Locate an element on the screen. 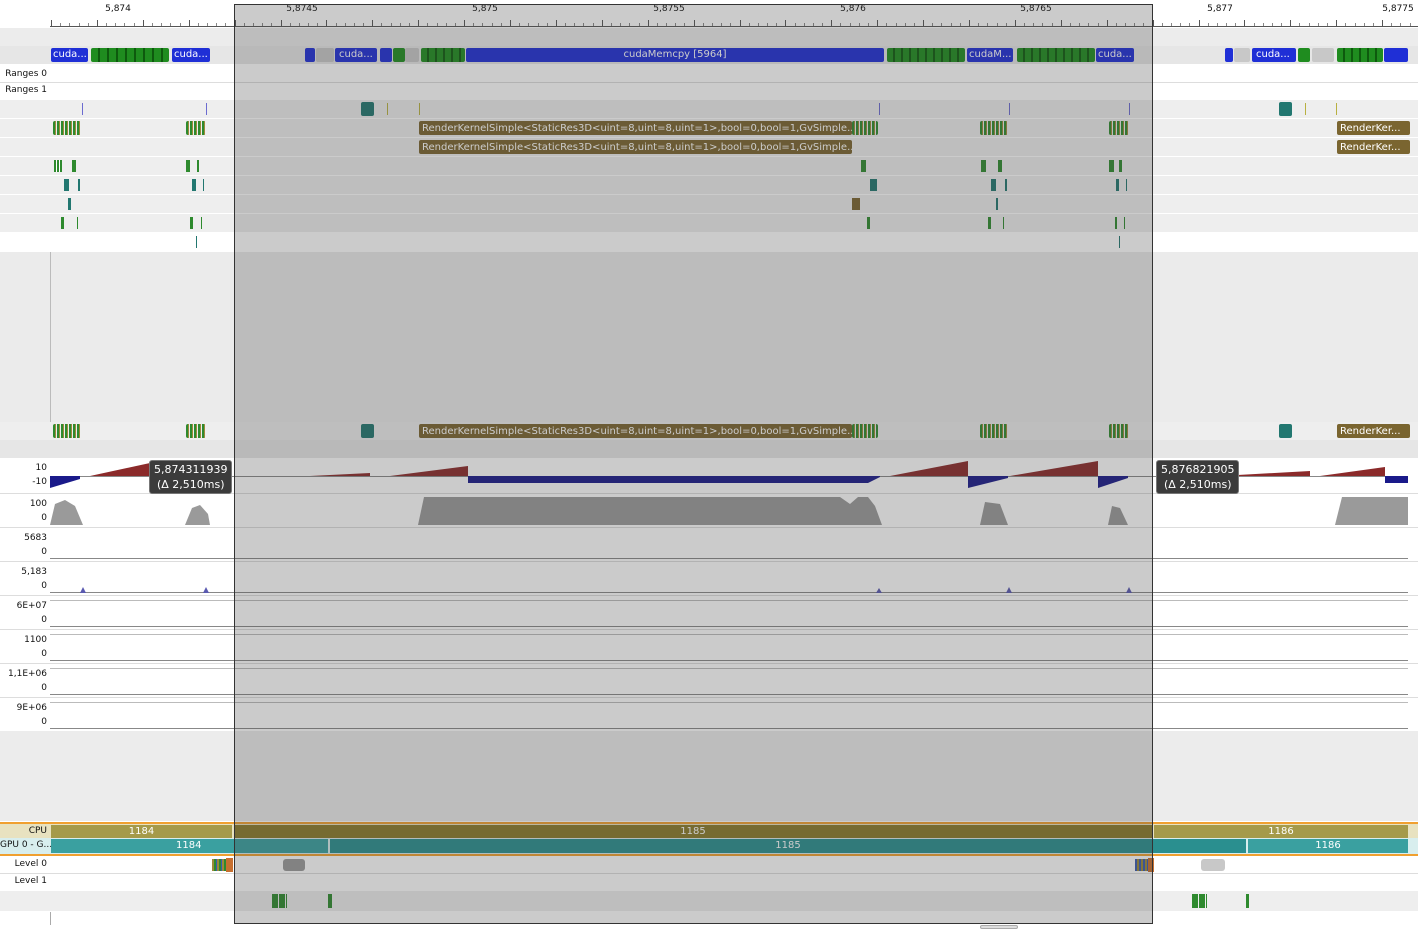 The width and height of the screenshot is (1418, 929). selection-start-marker: 5,874311939 (Δ 2,510ms) is located at coordinates (191, 477).